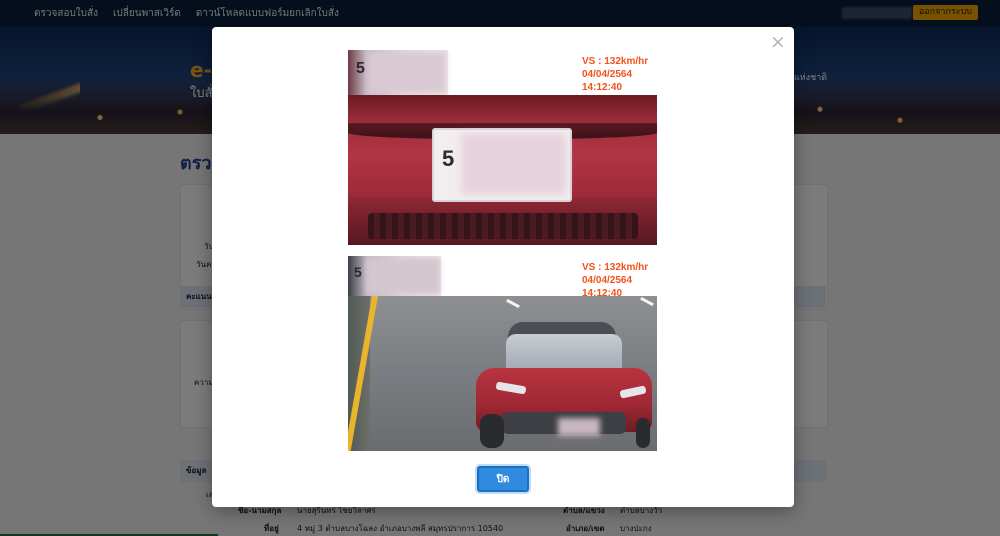 The image size is (1000, 536). I want to click on car-lower-bumper, so click(502, 221).